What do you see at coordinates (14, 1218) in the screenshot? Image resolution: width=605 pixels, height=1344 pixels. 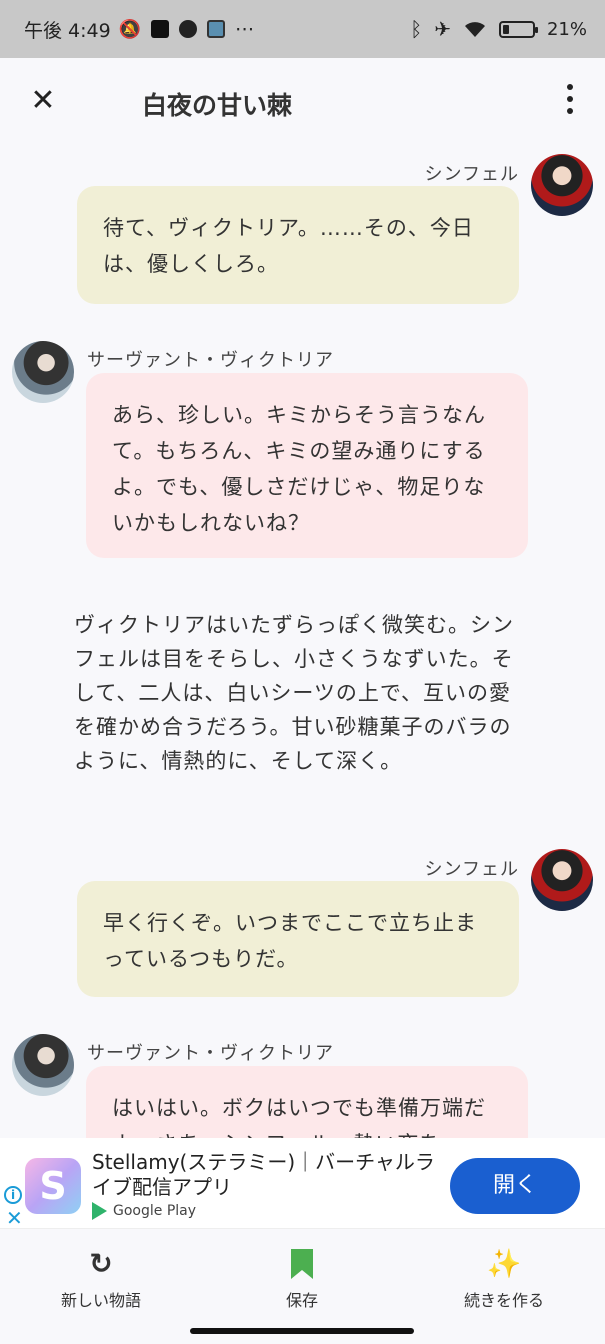 I see `ad-close-icon: ✕` at bounding box center [14, 1218].